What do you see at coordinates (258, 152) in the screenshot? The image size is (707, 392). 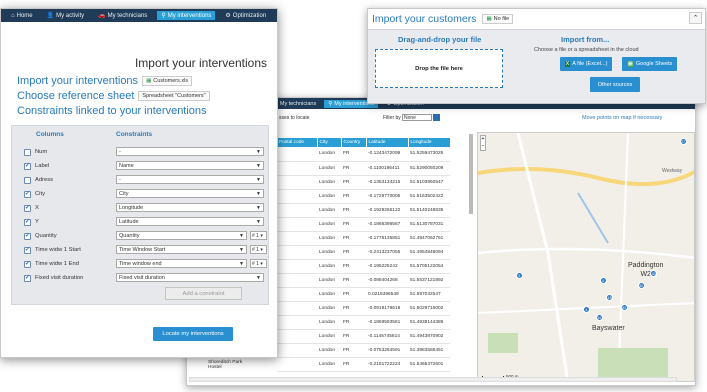 I see `chevron-down-icon: ▼` at bounding box center [258, 152].